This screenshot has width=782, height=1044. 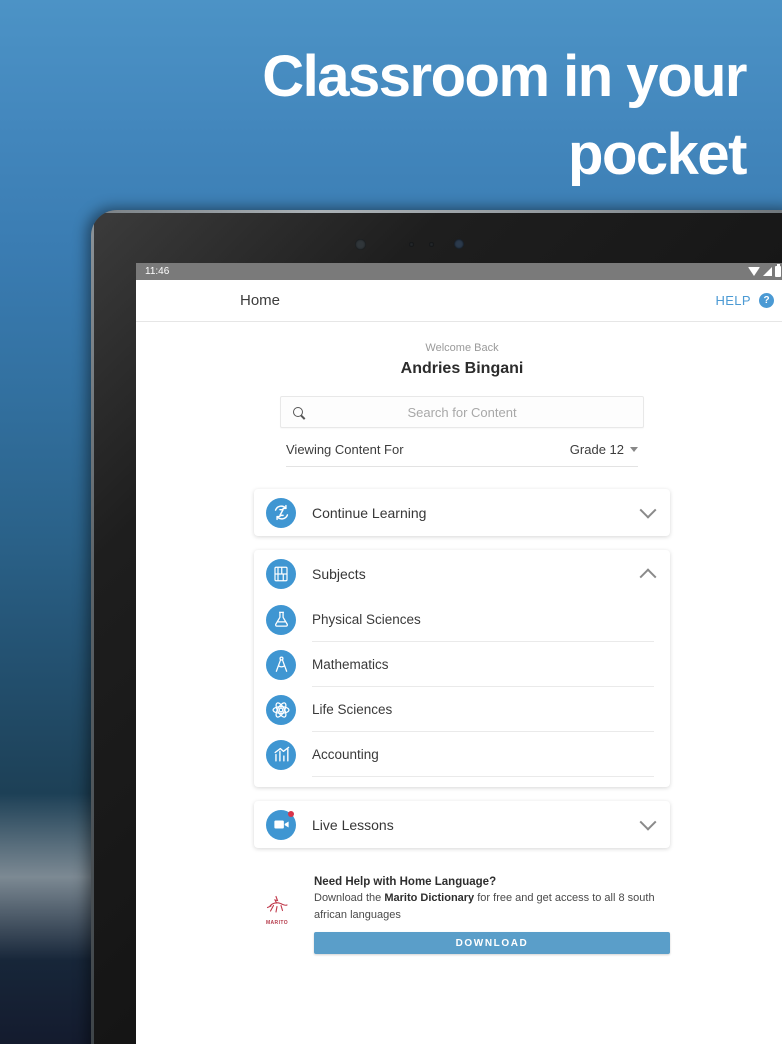 I want to click on atom-icon, so click(x=281, y=709).